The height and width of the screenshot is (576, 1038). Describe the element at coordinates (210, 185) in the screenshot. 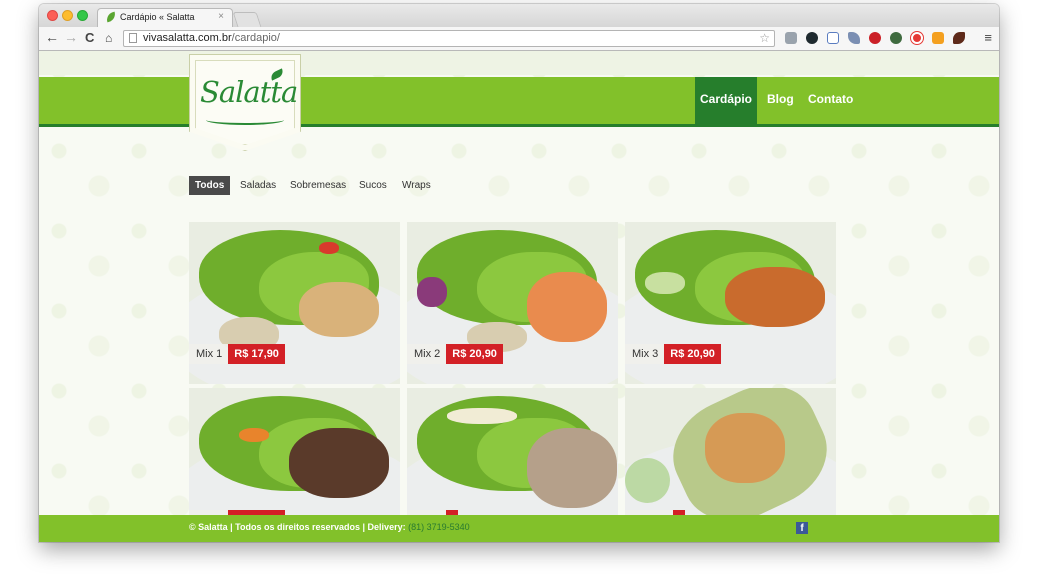

I see `filter-todos: Todos` at that location.